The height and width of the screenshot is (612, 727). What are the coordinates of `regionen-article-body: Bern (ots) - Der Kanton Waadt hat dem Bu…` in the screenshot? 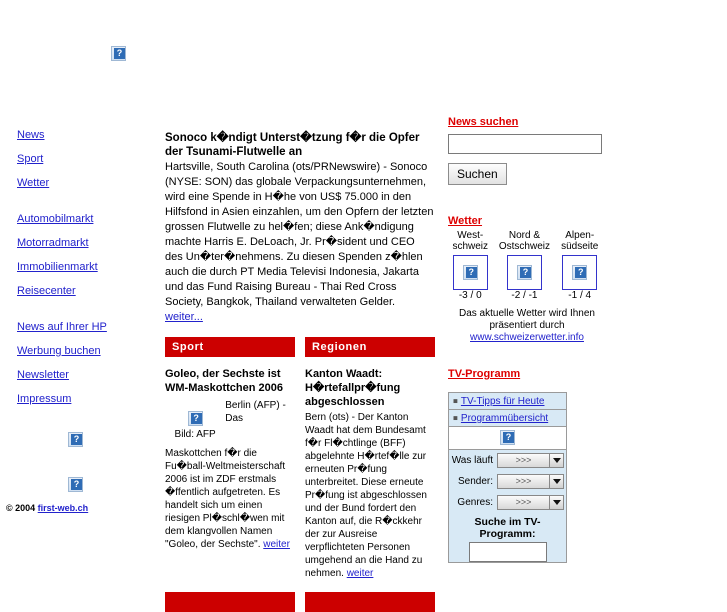 It's located at (370, 495).